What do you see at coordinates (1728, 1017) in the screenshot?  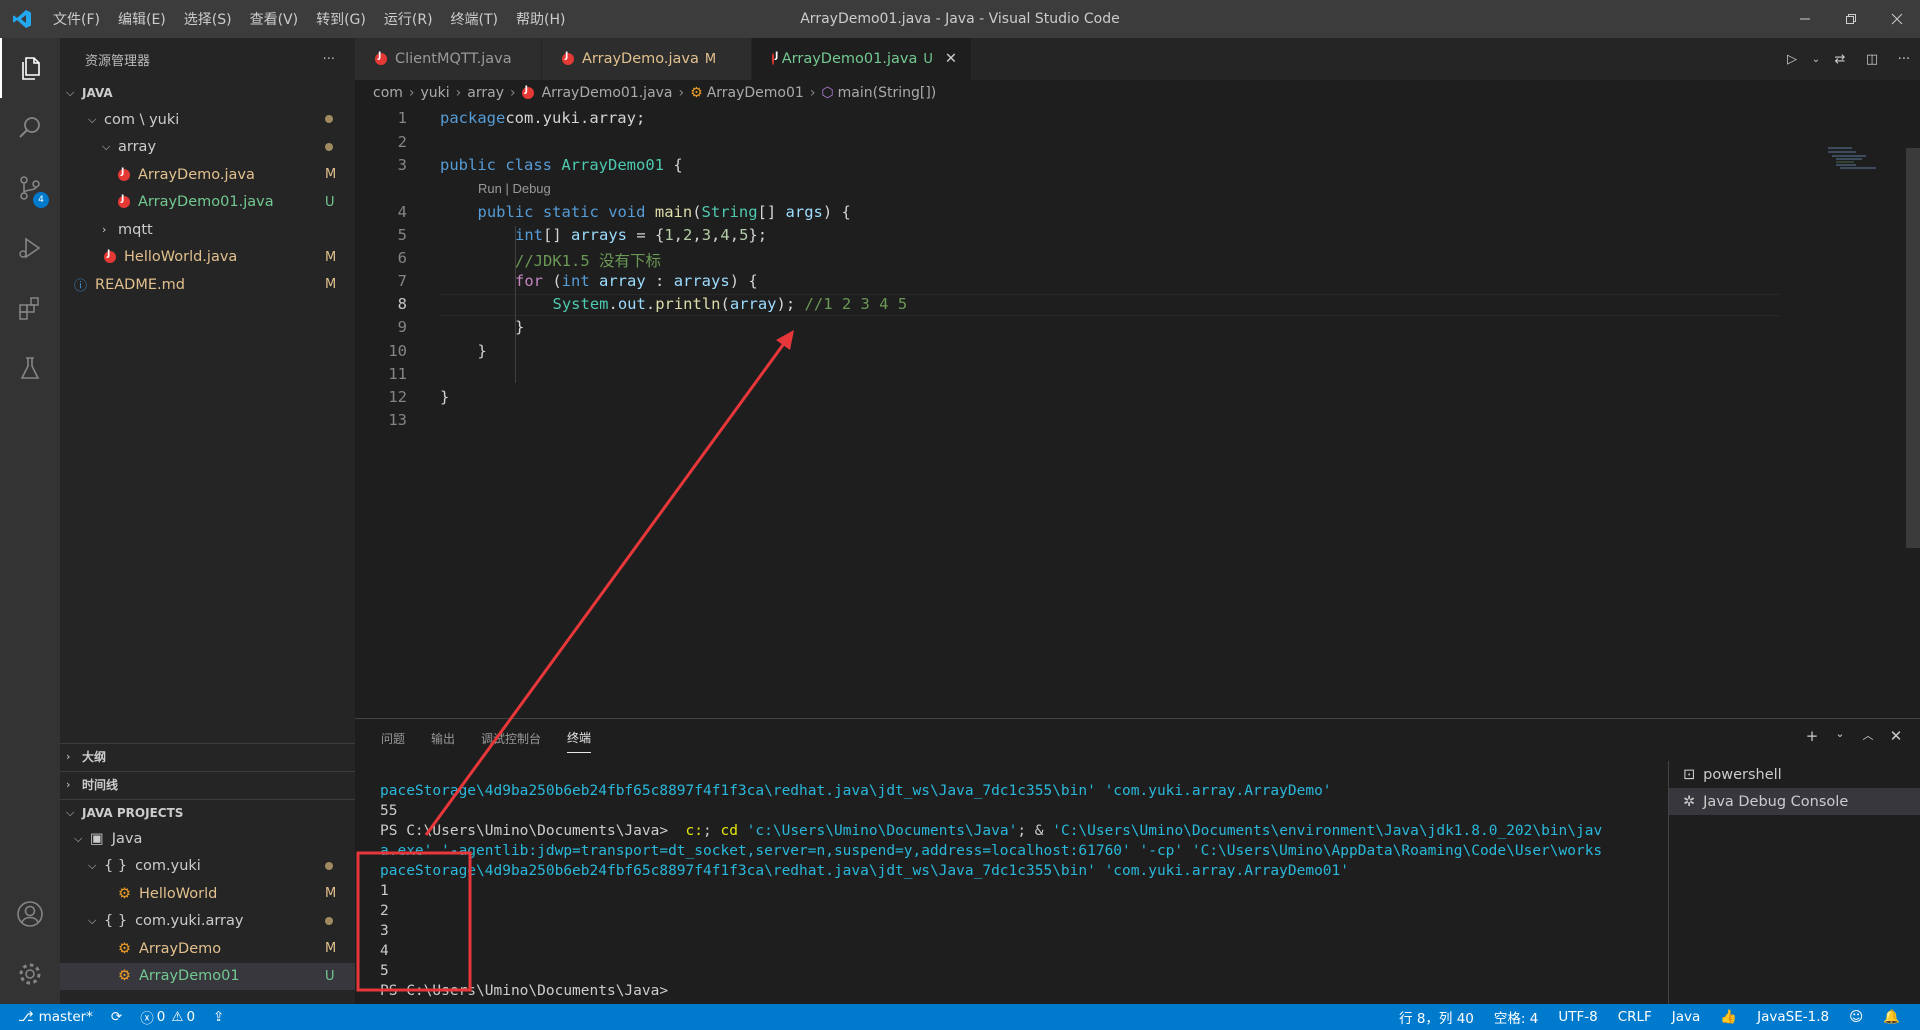 I see `thumbs-up-icon: 👍` at bounding box center [1728, 1017].